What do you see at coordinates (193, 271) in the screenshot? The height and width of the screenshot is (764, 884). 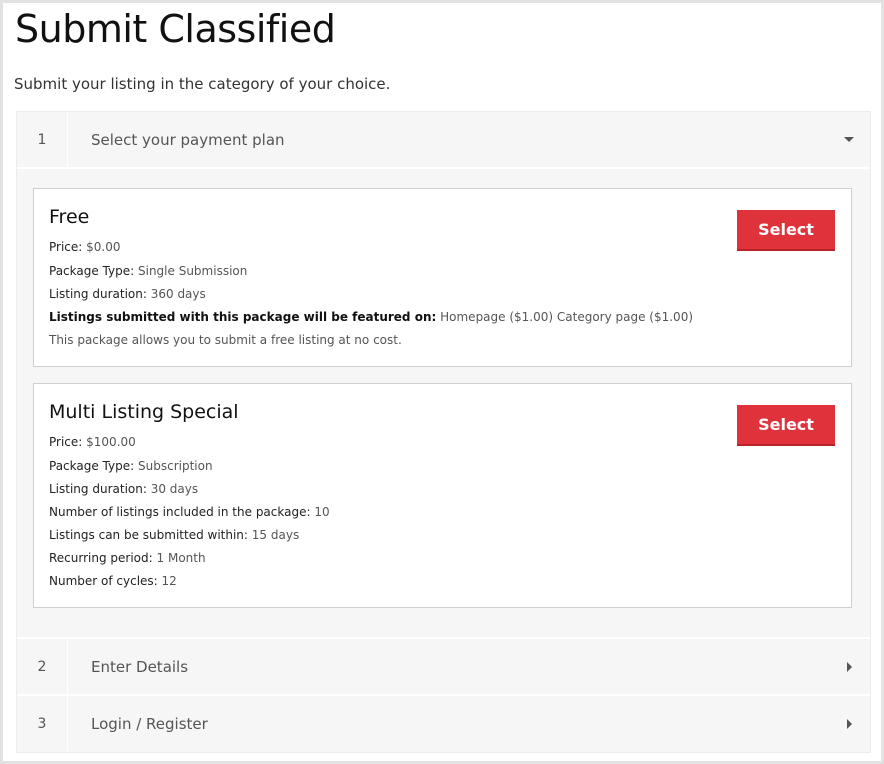 I see `package-type-value: Single Submission` at bounding box center [193, 271].